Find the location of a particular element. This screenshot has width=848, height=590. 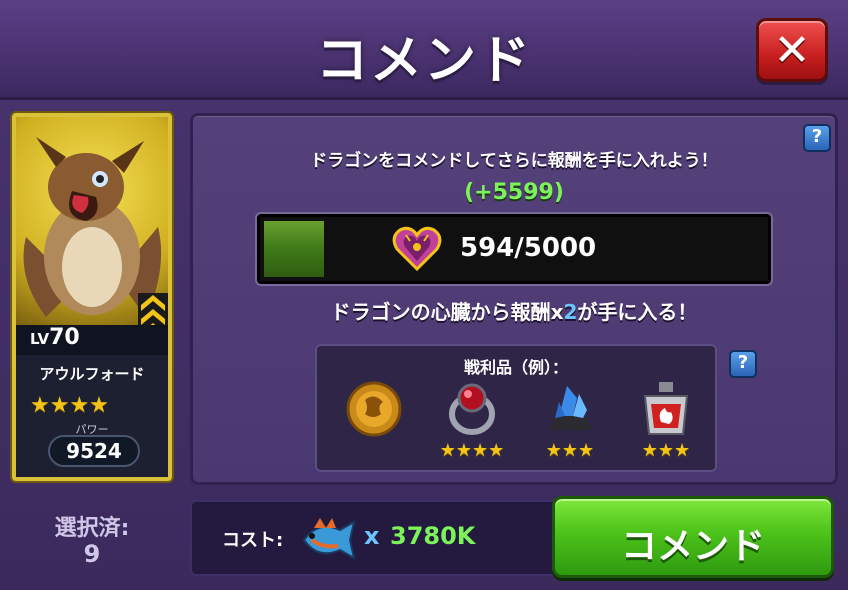

dragon-heart-icon is located at coordinates (417, 249).